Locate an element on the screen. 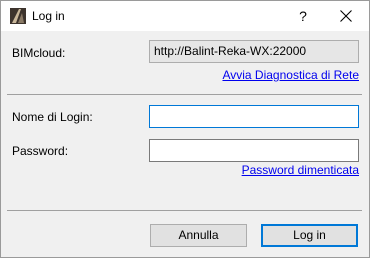 This screenshot has width=370, height=258. server-url-field: http://Balint-Reka-WX:22000 is located at coordinates (254, 51).